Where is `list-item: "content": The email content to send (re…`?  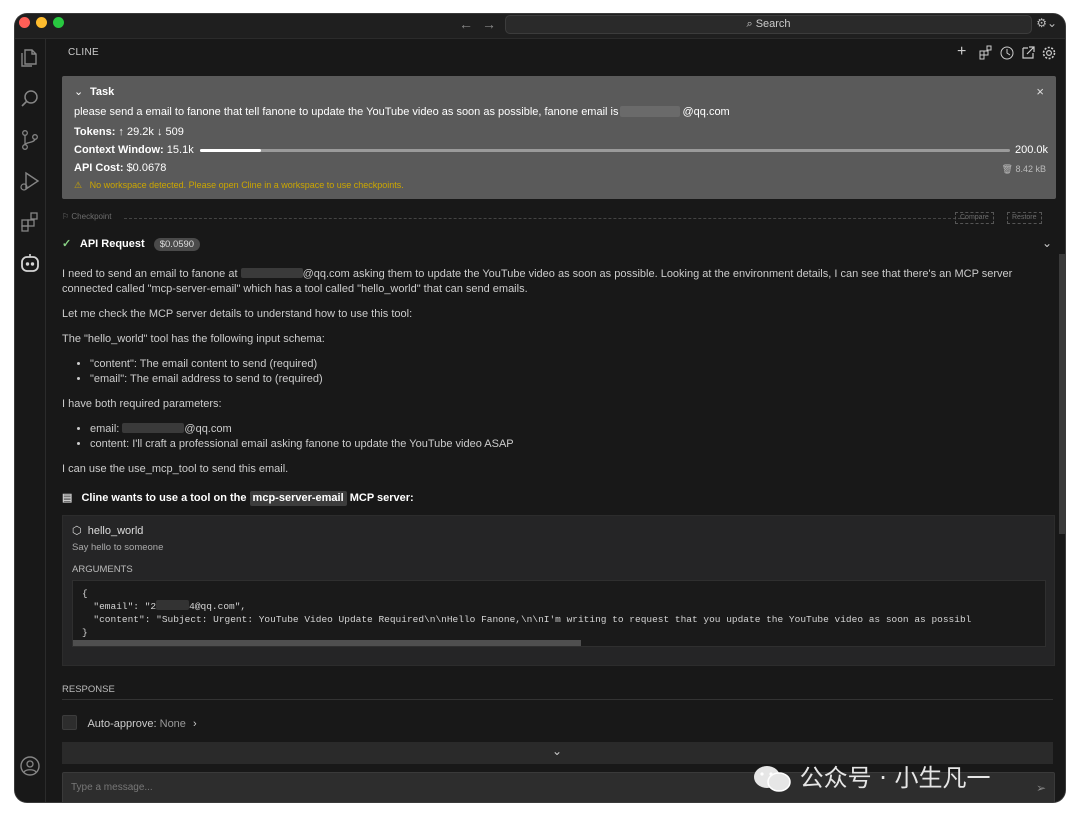
list-item: "content": The email content to send (re… is located at coordinates (566, 364).